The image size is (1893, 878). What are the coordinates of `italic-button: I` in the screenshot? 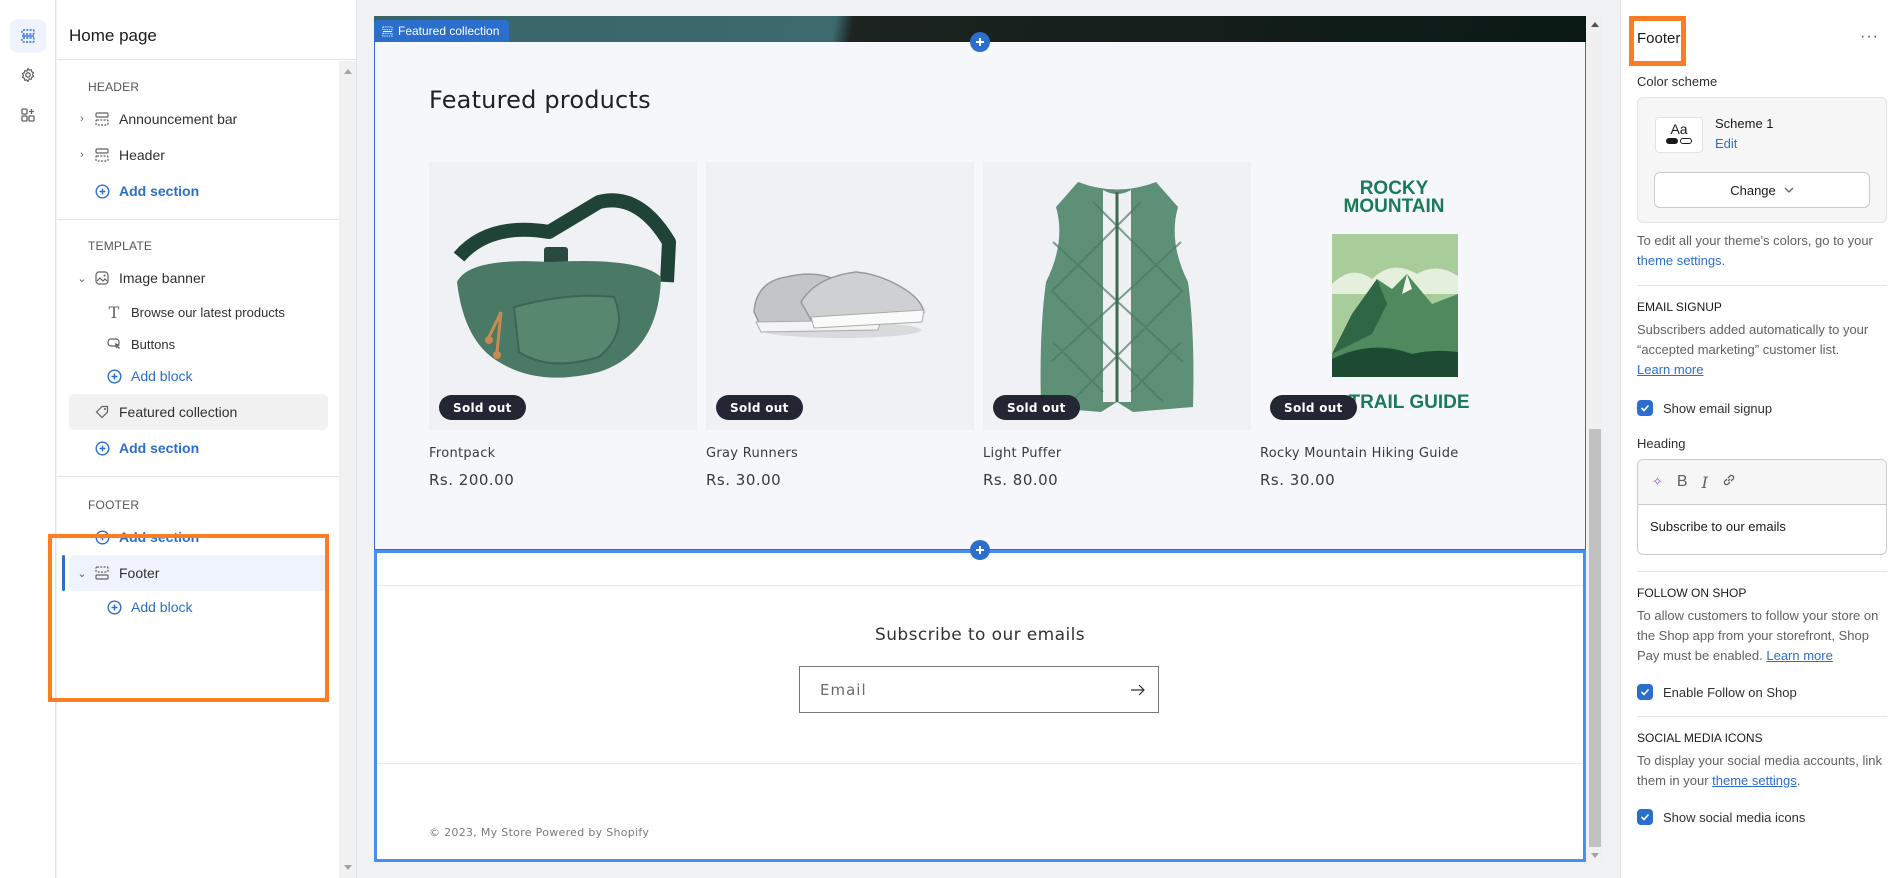 It's located at (1705, 482).